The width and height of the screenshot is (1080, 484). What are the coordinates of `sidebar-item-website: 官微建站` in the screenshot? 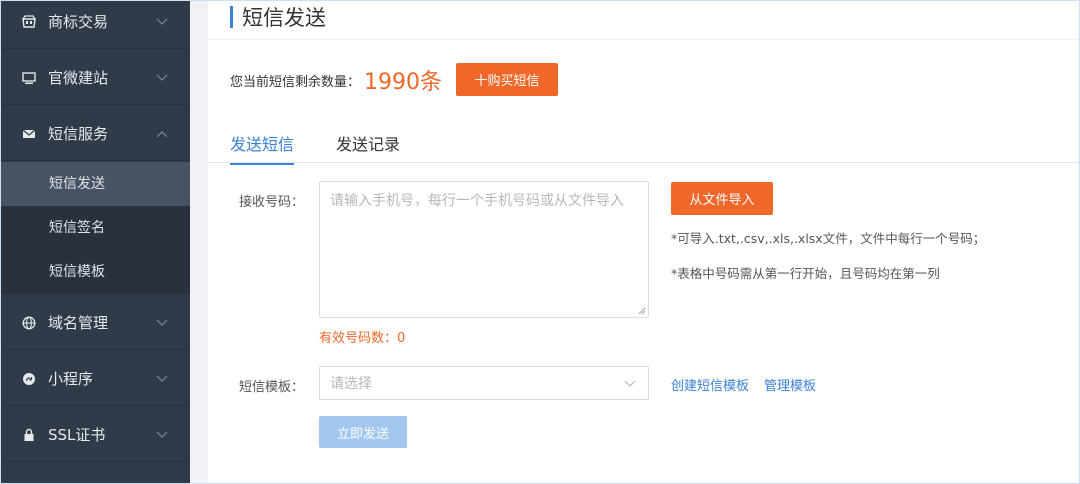 It's located at (95, 78).